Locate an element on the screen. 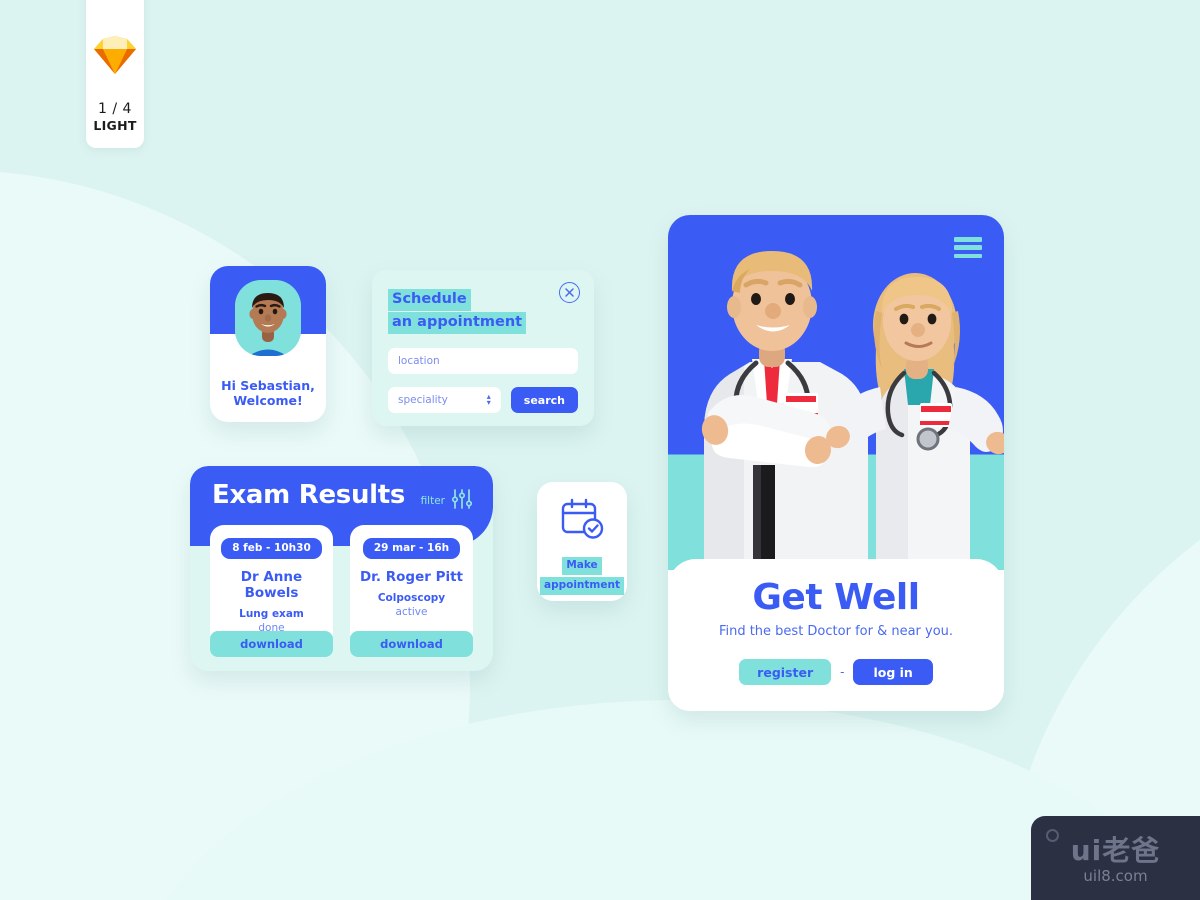 The width and height of the screenshot is (1200, 900). greeting-line-1: Hi Sebastian, is located at coordinates (268, 385).